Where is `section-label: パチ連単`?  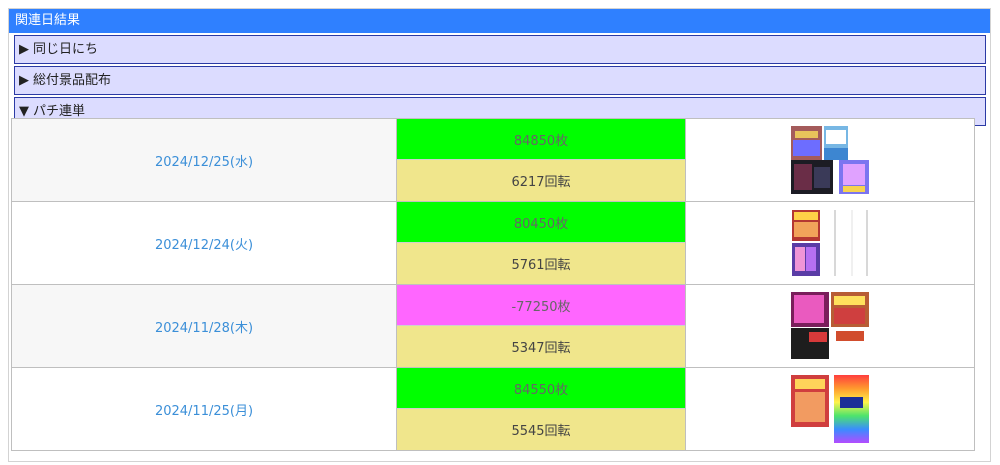
section-label: パチ連単 is located at coordinates (59, 111).